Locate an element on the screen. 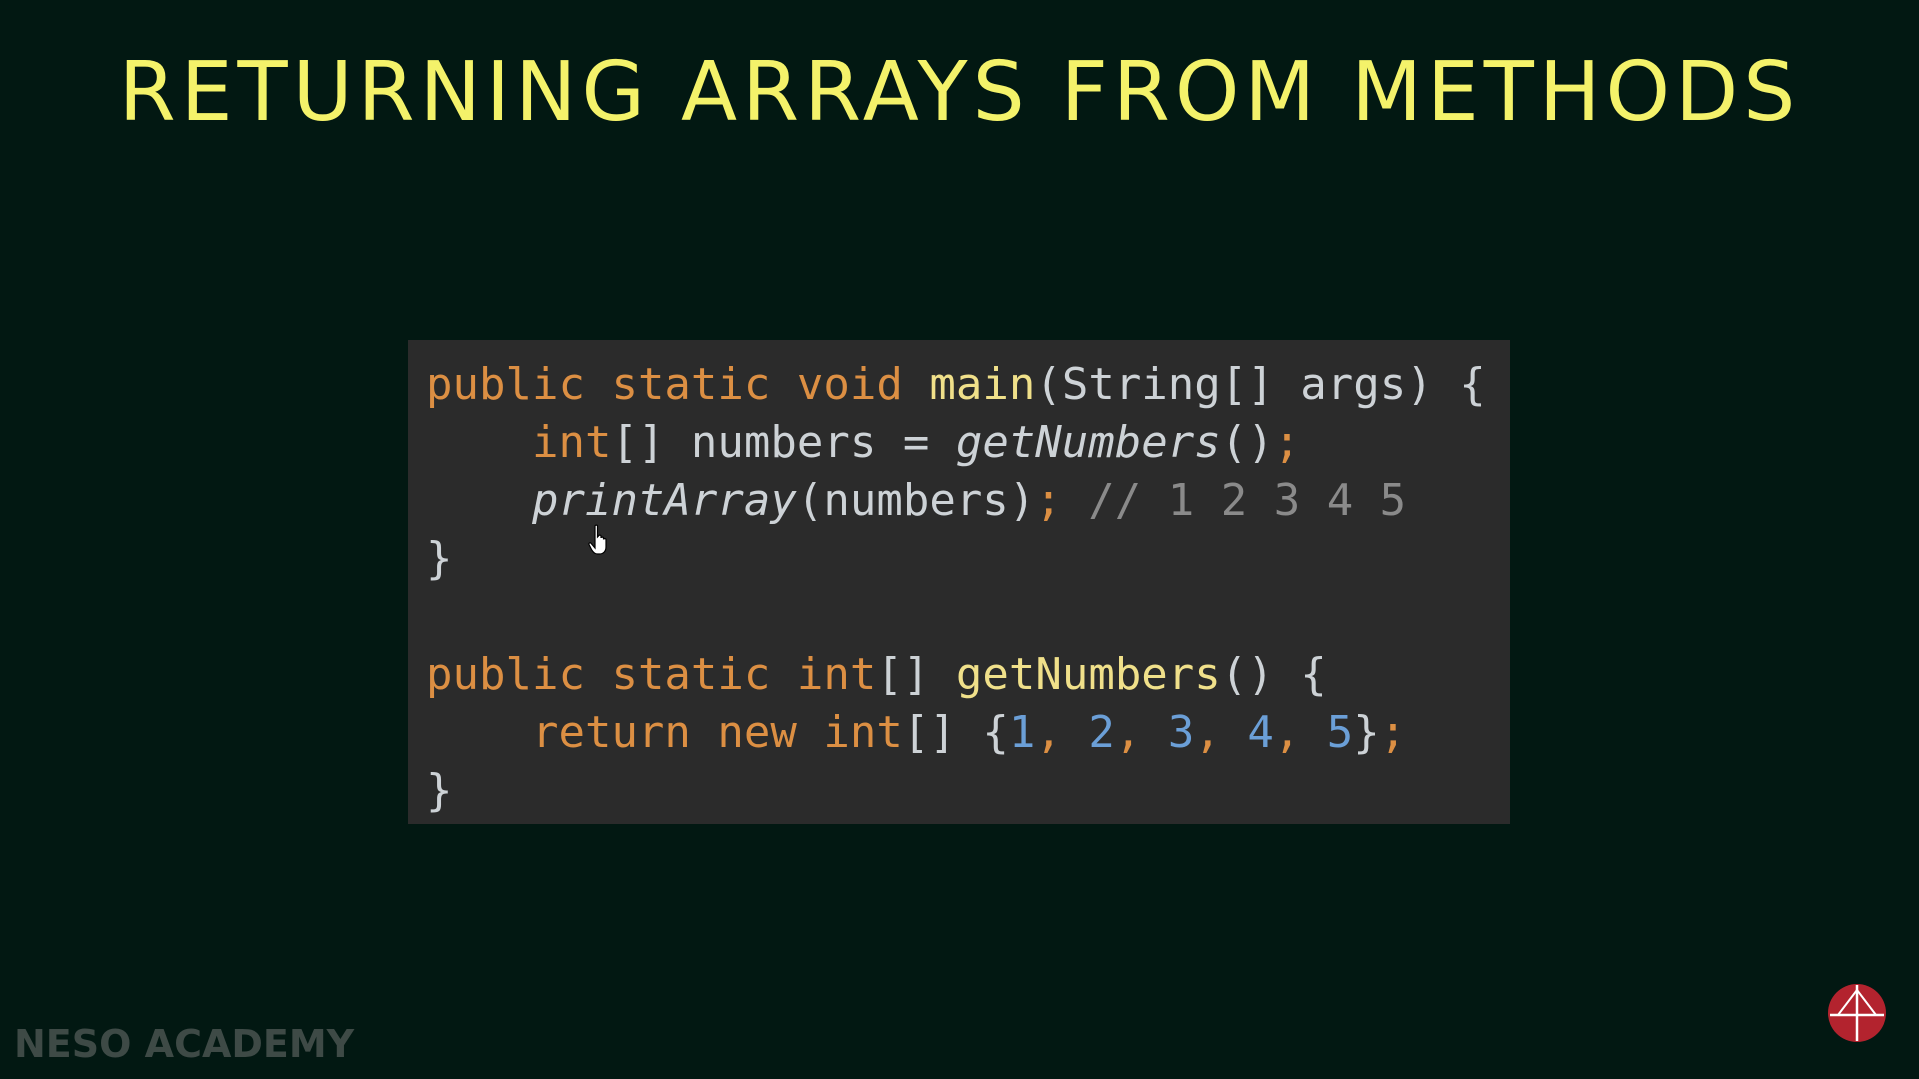 The height and width of the screenshot is (1079, 1919). code-line-1: public static void main(String[] args) { is located at coordinates (959, 385).